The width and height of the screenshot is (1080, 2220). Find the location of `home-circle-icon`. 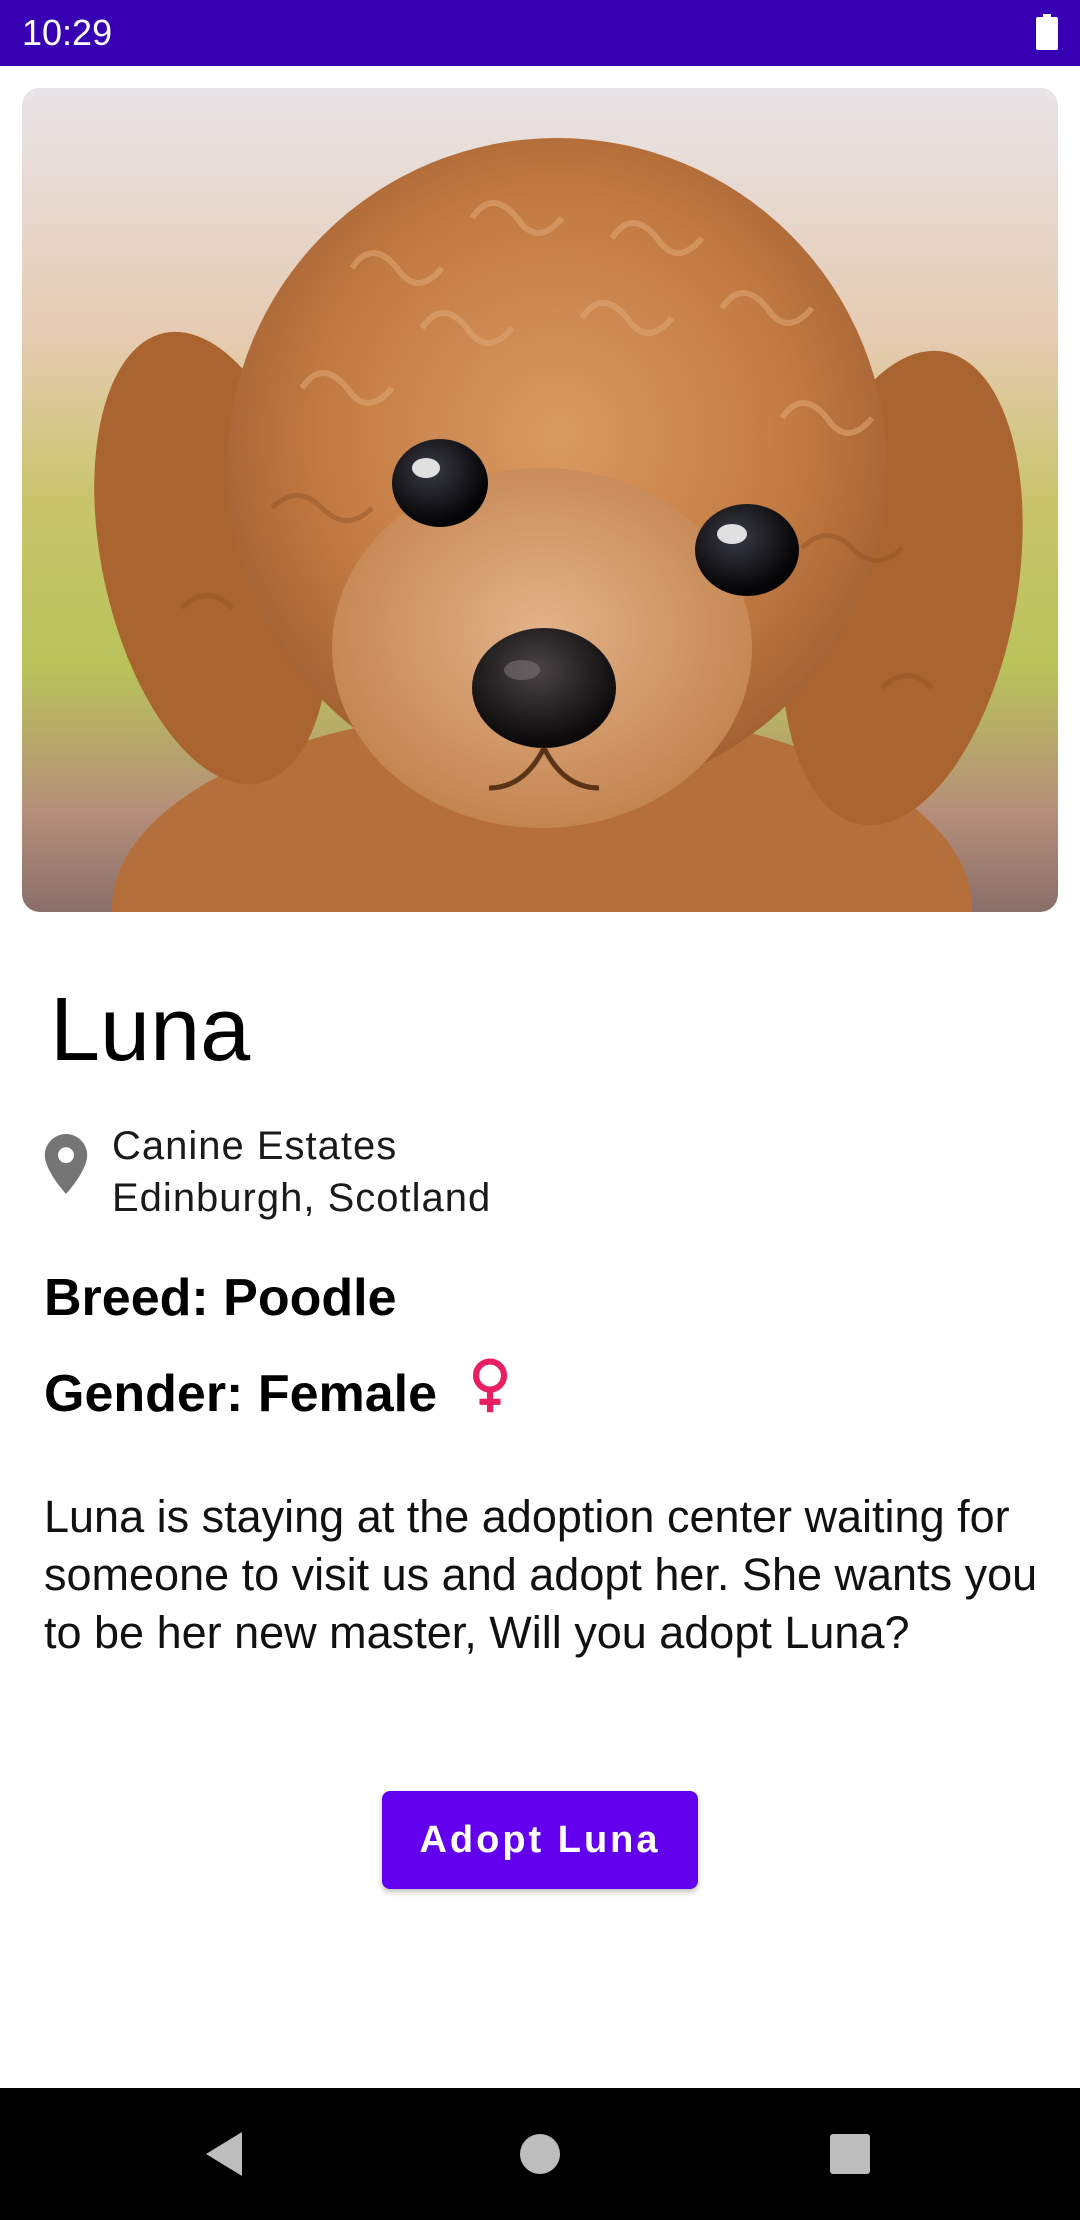

home-circle-icon is located at coordinates (540, 2154).